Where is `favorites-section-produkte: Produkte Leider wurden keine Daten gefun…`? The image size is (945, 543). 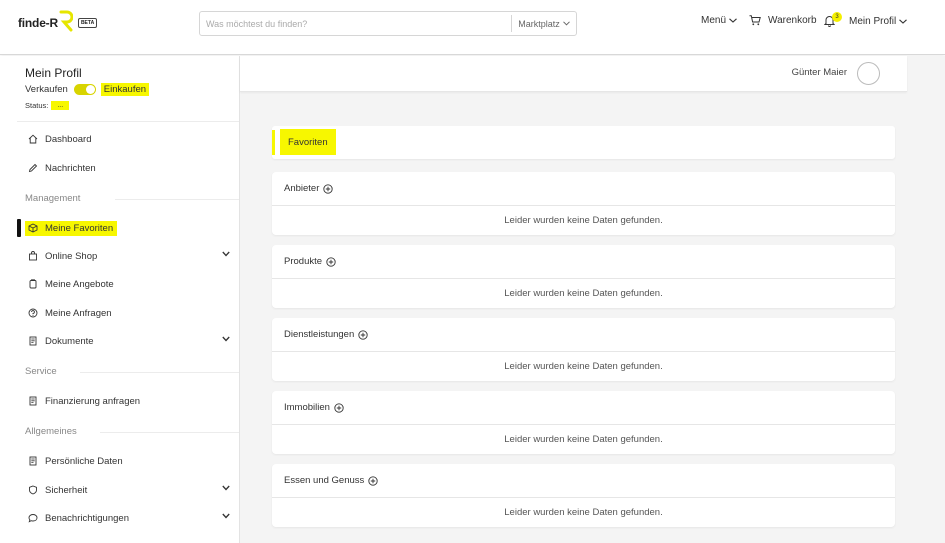 favorites-section-produkte: Produkte Leider wurden keine Daten gefun… is located at coordinates (583, 276).